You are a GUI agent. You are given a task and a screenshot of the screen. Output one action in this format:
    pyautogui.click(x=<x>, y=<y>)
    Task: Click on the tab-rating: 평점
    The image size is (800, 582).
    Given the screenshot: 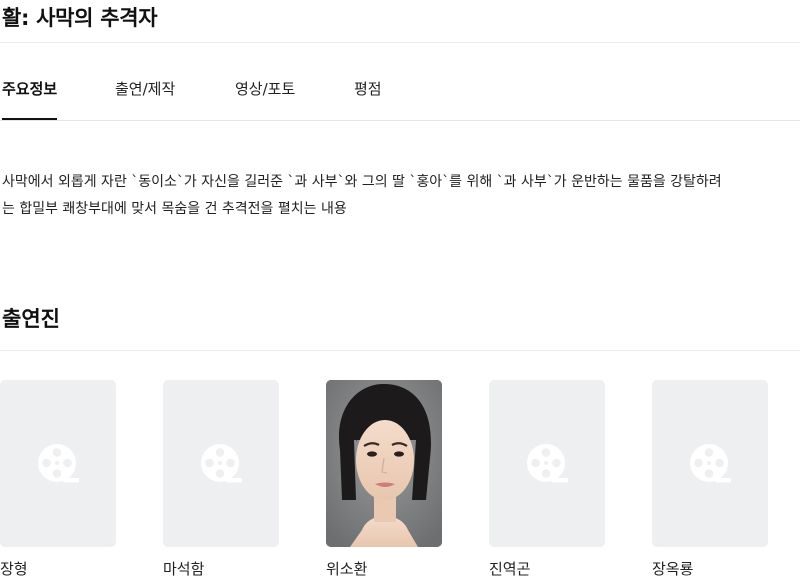 What is the action you would take?
    pyautogui.click(x=368, y=98)
    